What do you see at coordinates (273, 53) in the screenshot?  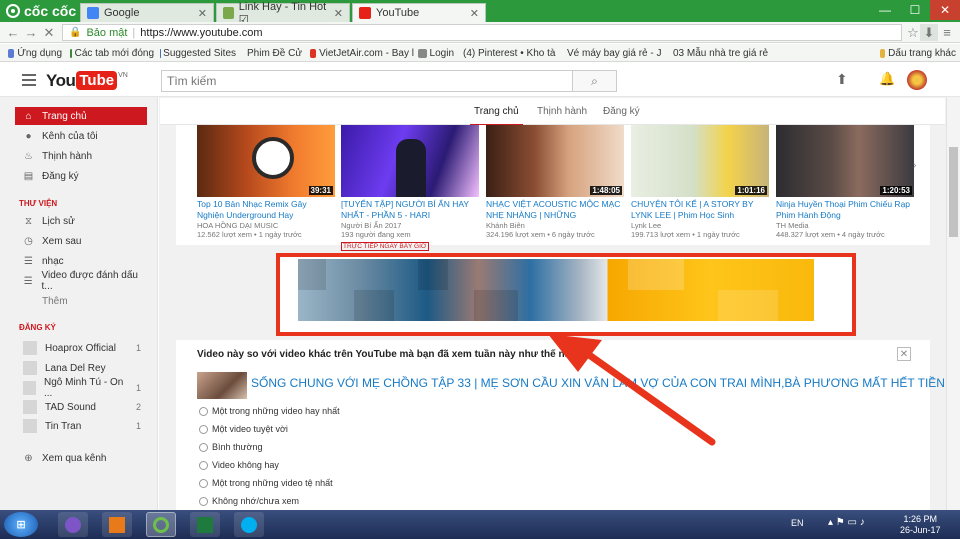 I see `bookmark-phim-de-cu: Phim Đề Cử` at bounding box center [273, 53].